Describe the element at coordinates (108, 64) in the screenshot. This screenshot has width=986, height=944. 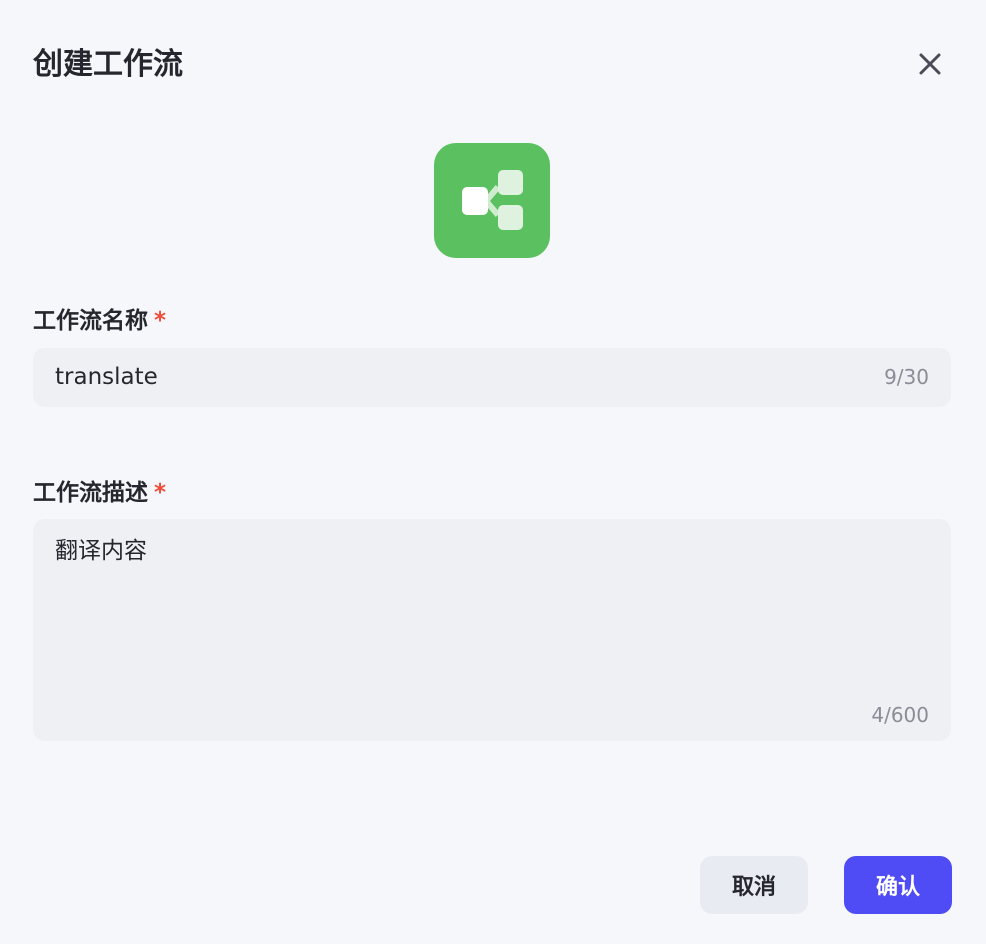
I see `dialog-title: 创建工作流` at that location.